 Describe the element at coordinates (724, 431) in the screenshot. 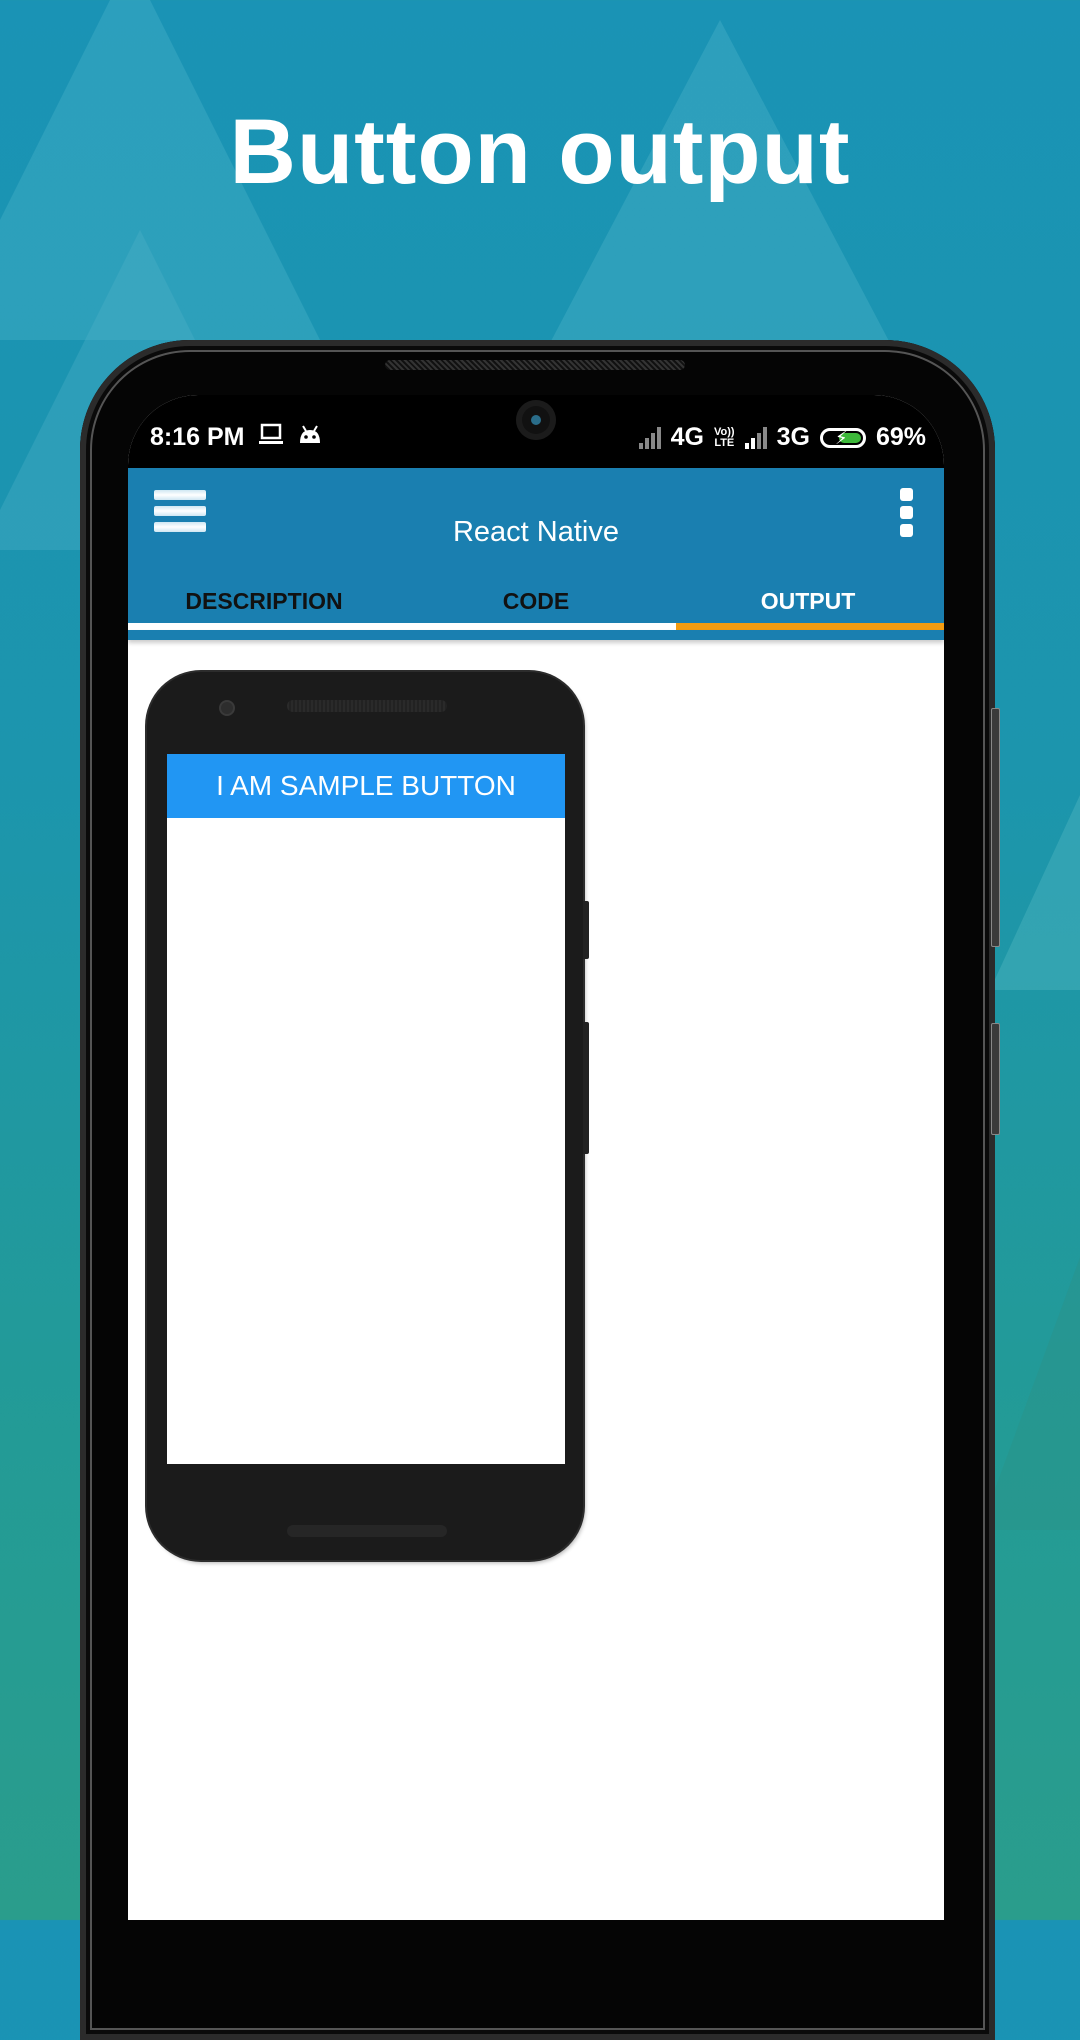

I see `volte-top: Vo))` at that location.